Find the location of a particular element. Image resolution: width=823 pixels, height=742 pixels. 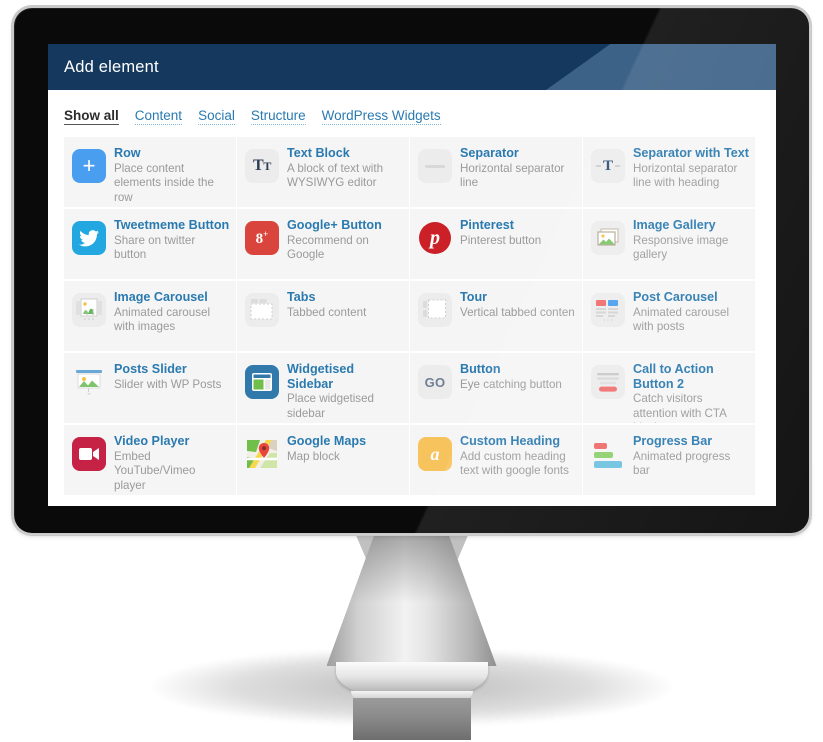

element-card-title: Tabs is located at coordinates (301, 297).